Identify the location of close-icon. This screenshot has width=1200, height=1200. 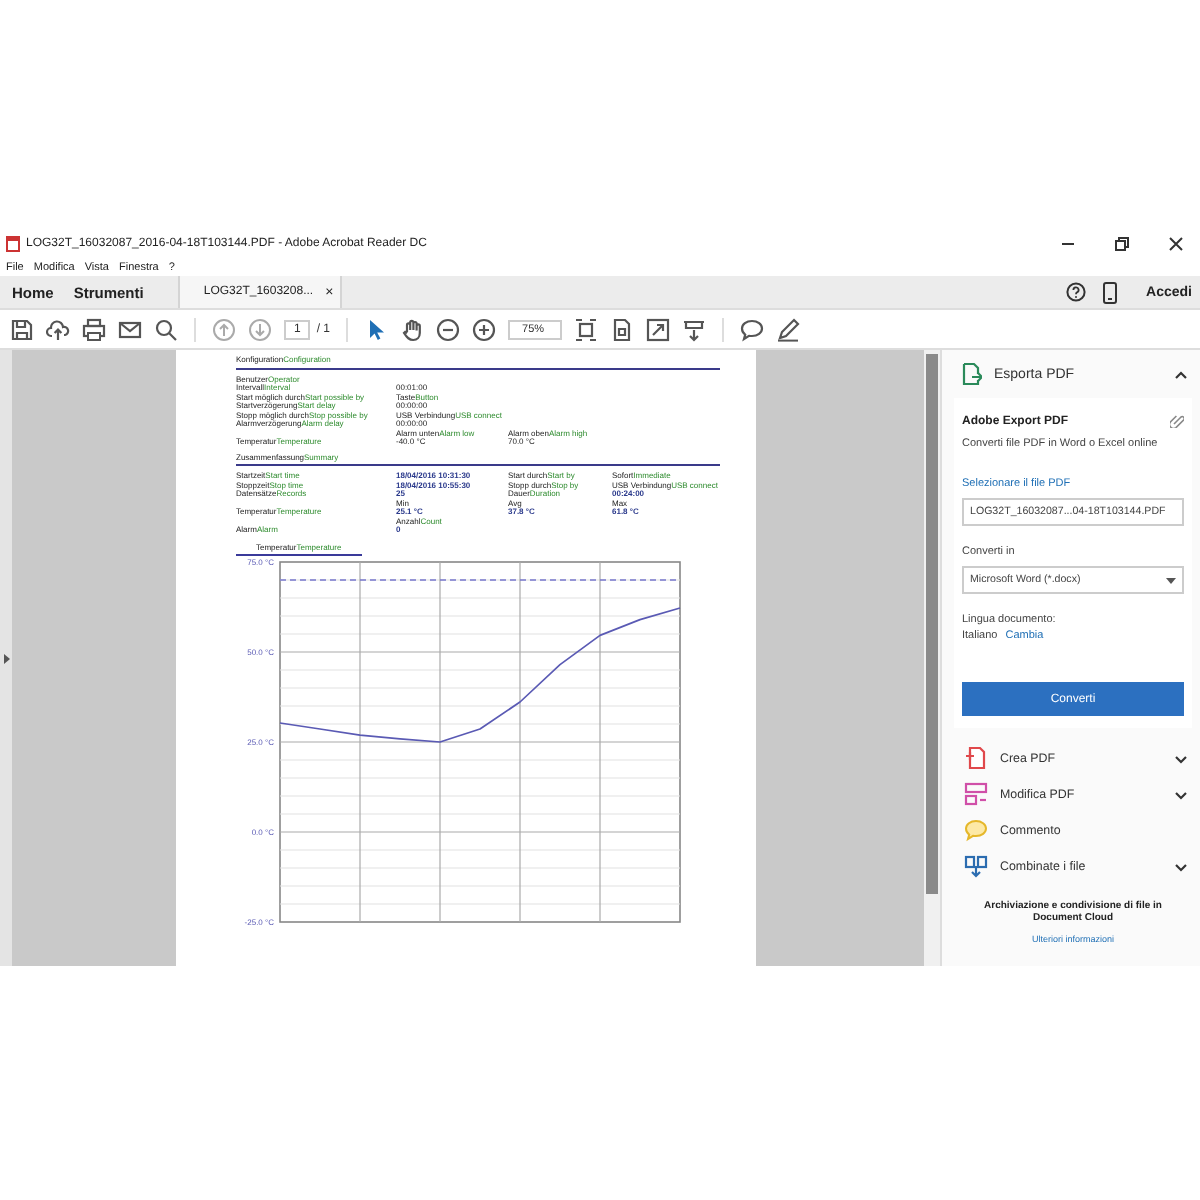
(1176, 244).